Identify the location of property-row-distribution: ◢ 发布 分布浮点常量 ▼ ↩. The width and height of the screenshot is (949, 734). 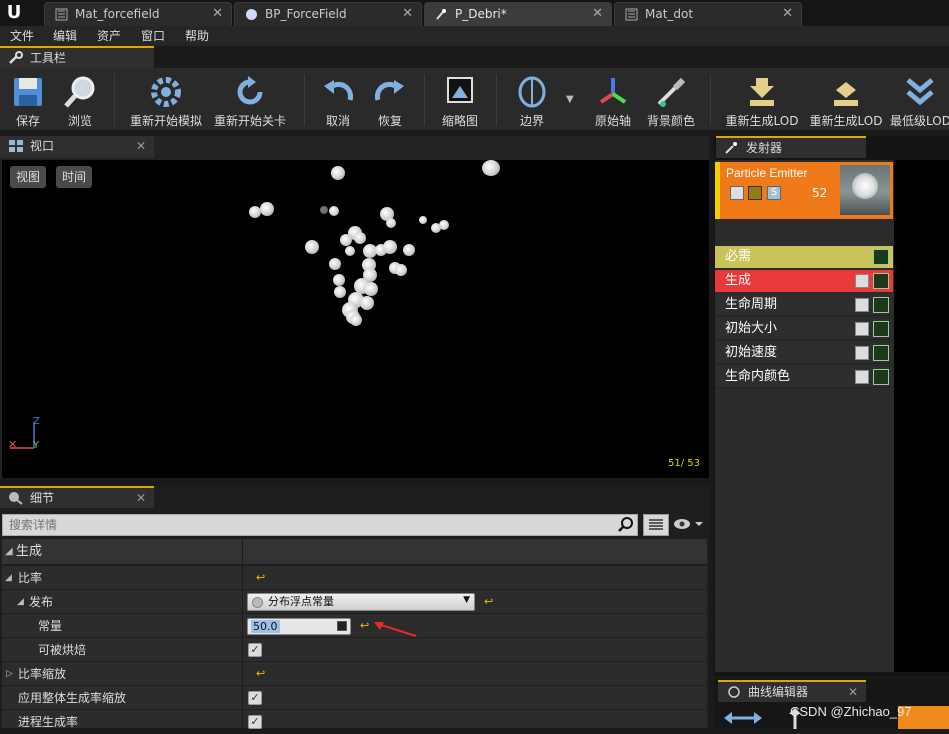
(354, 602).